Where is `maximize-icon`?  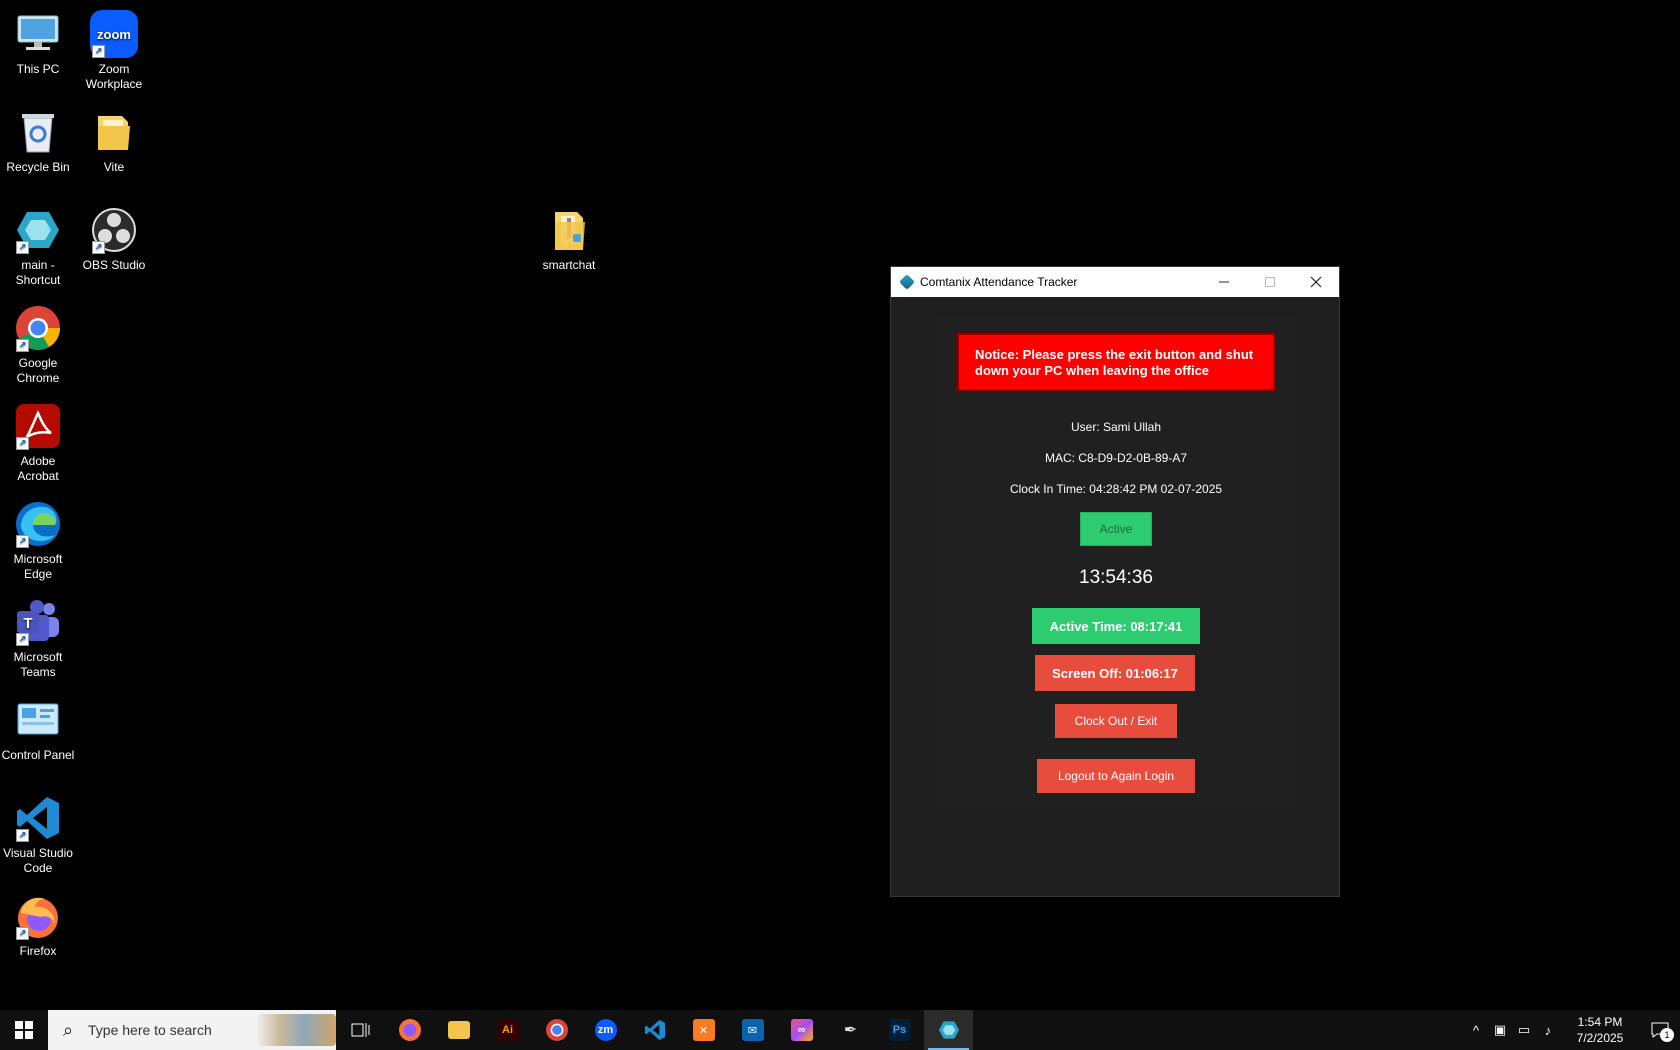 maximize-icon is located at coordinates (1270, 282).